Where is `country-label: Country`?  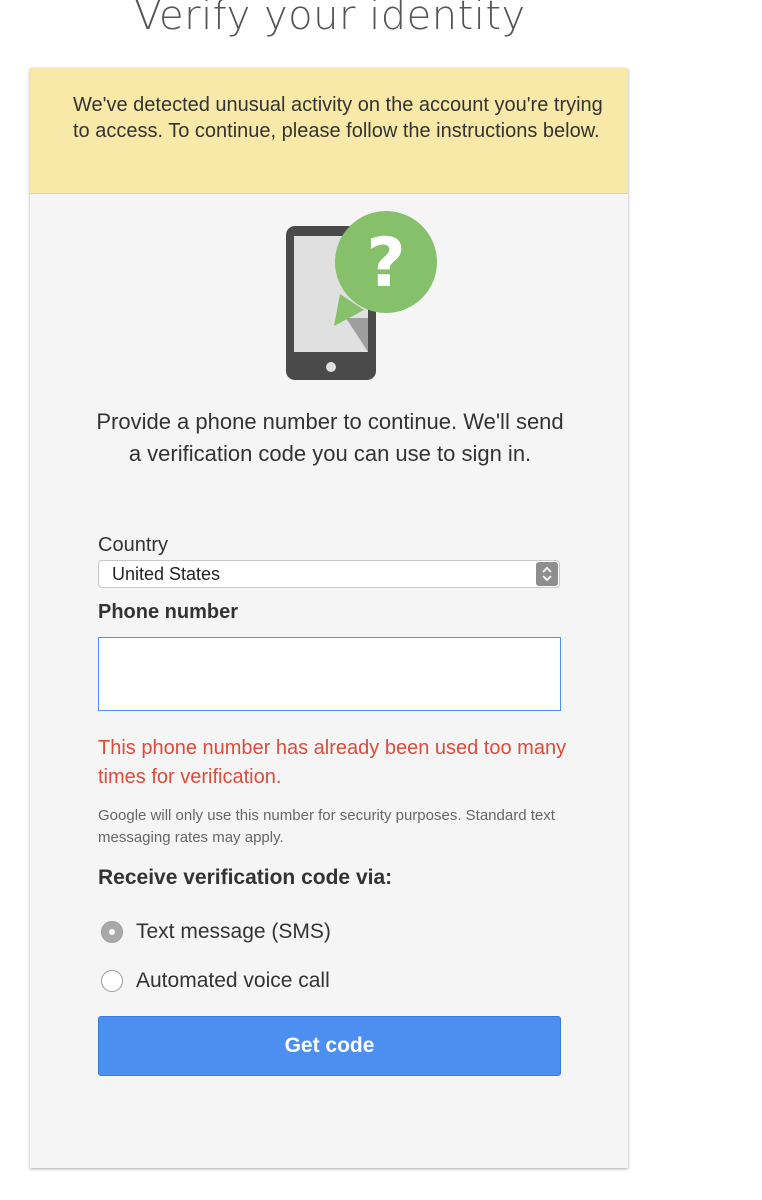
country-label: Country is located at coordinates (133, 545).